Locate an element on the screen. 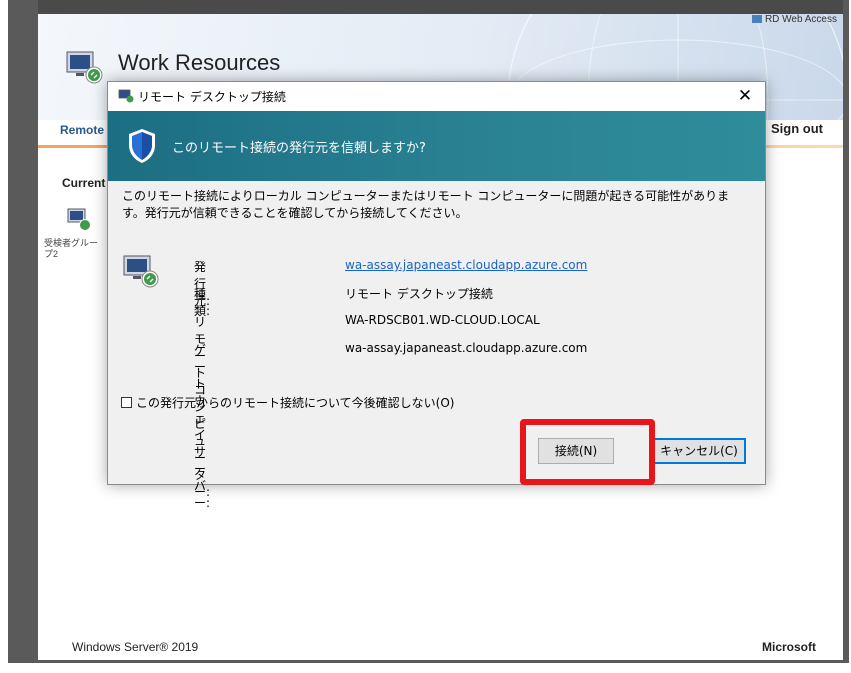 This screenshot has height=673, width=851. dont-ask-checkbox is located at coordinates (126, 402).